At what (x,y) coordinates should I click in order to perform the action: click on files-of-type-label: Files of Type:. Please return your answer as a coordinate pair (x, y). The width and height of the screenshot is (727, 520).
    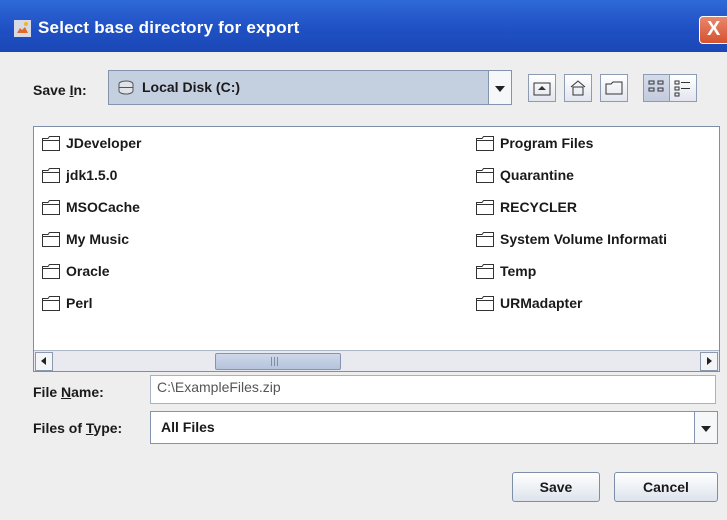
    Looking at the image, I should click on (78, 428).